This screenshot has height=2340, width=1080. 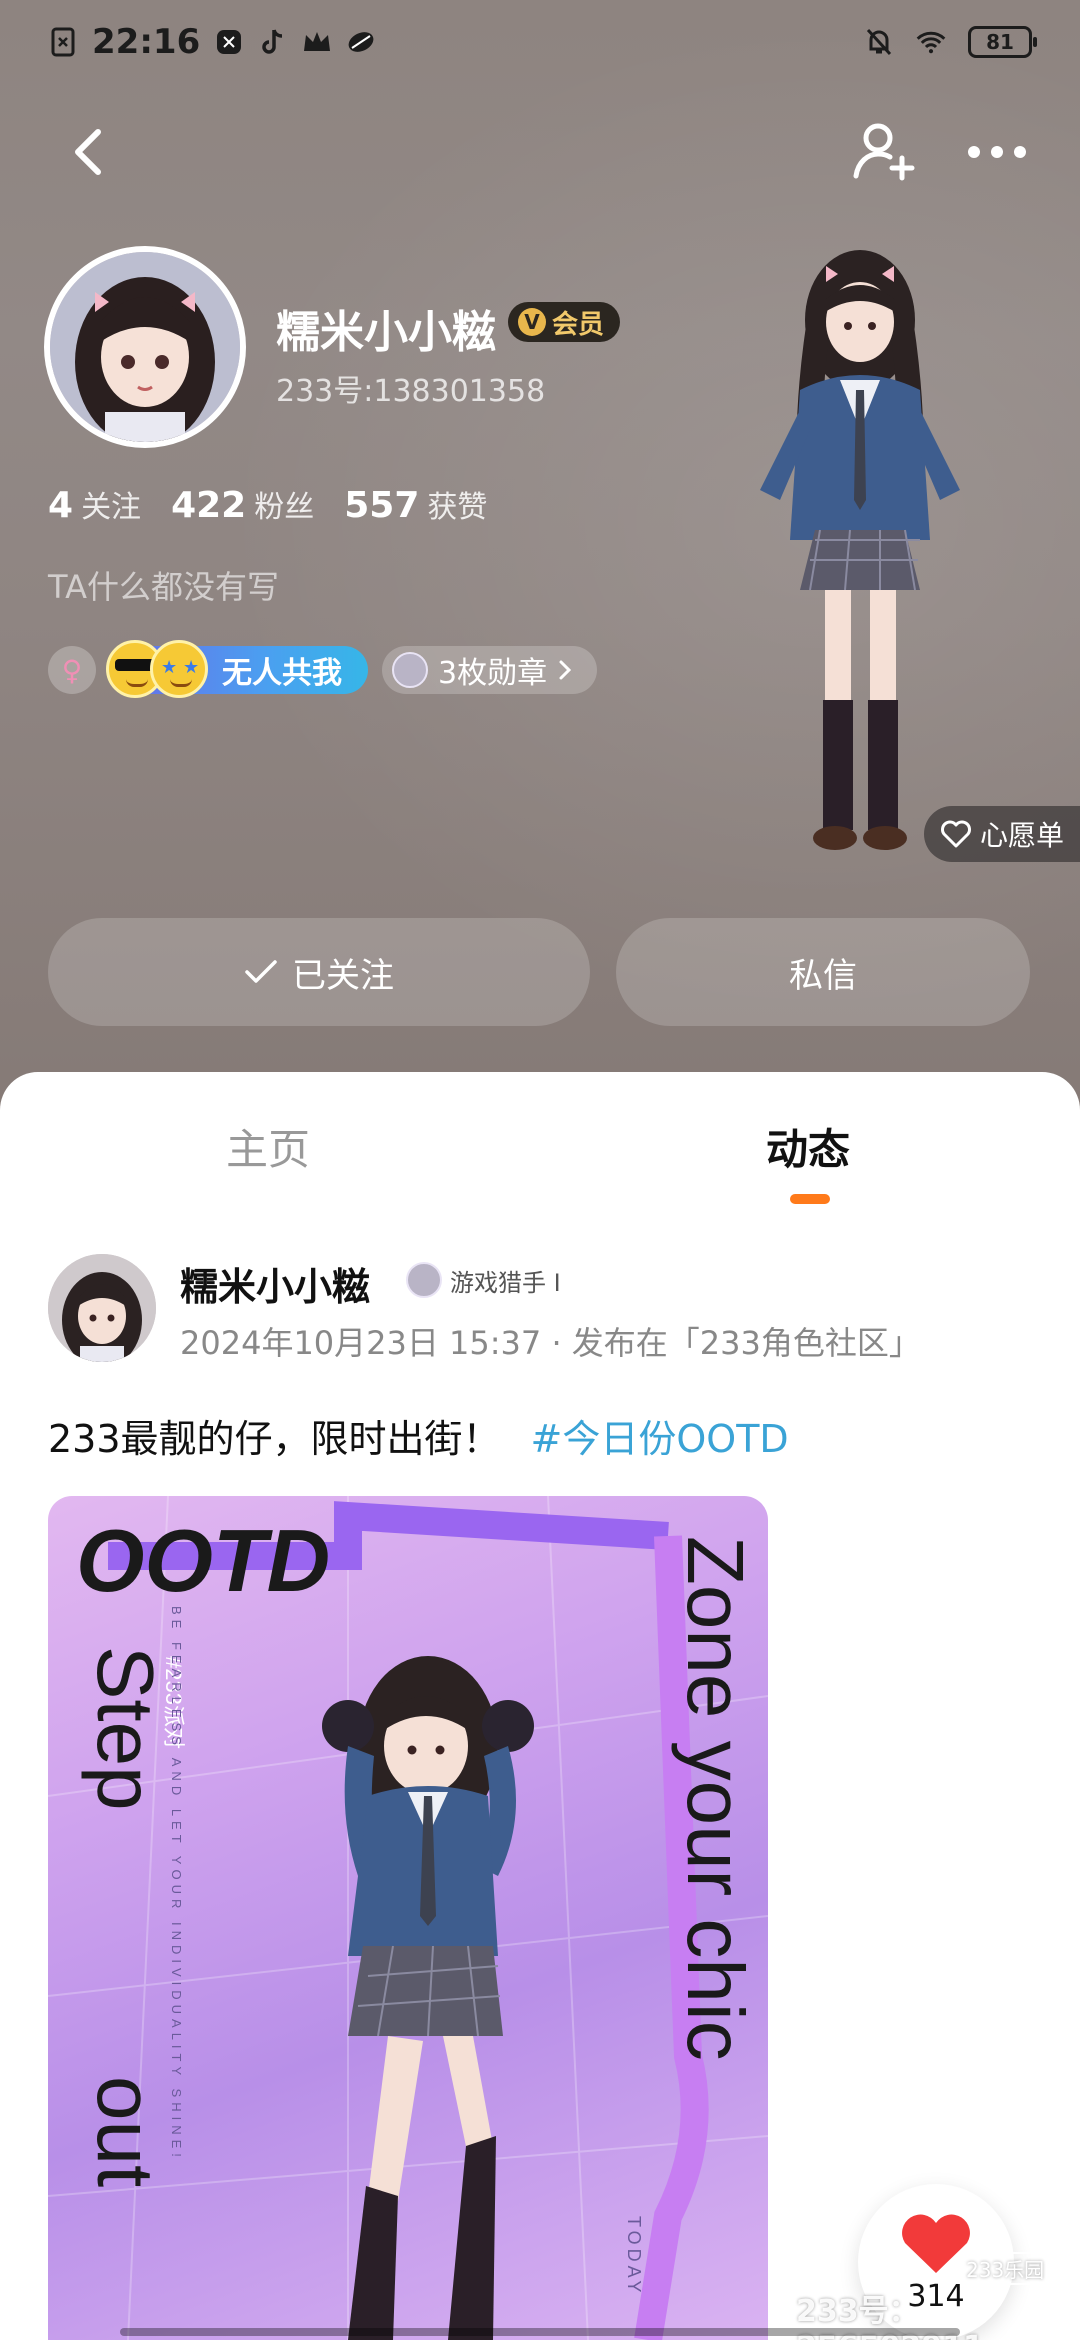 What do you see at coordinates (578, 324) in the screenshot?
I see `vip-label: 会员` at bounding box center [578, 324].